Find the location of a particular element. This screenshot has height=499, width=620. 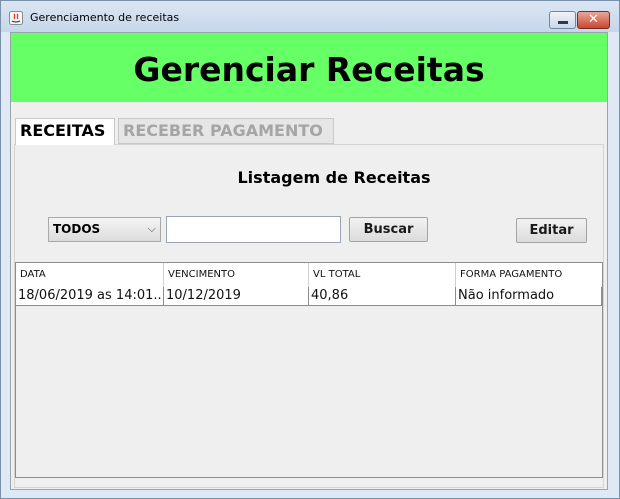

cell-forma-pagamento: Não informado is located at coordinates (529, 296).